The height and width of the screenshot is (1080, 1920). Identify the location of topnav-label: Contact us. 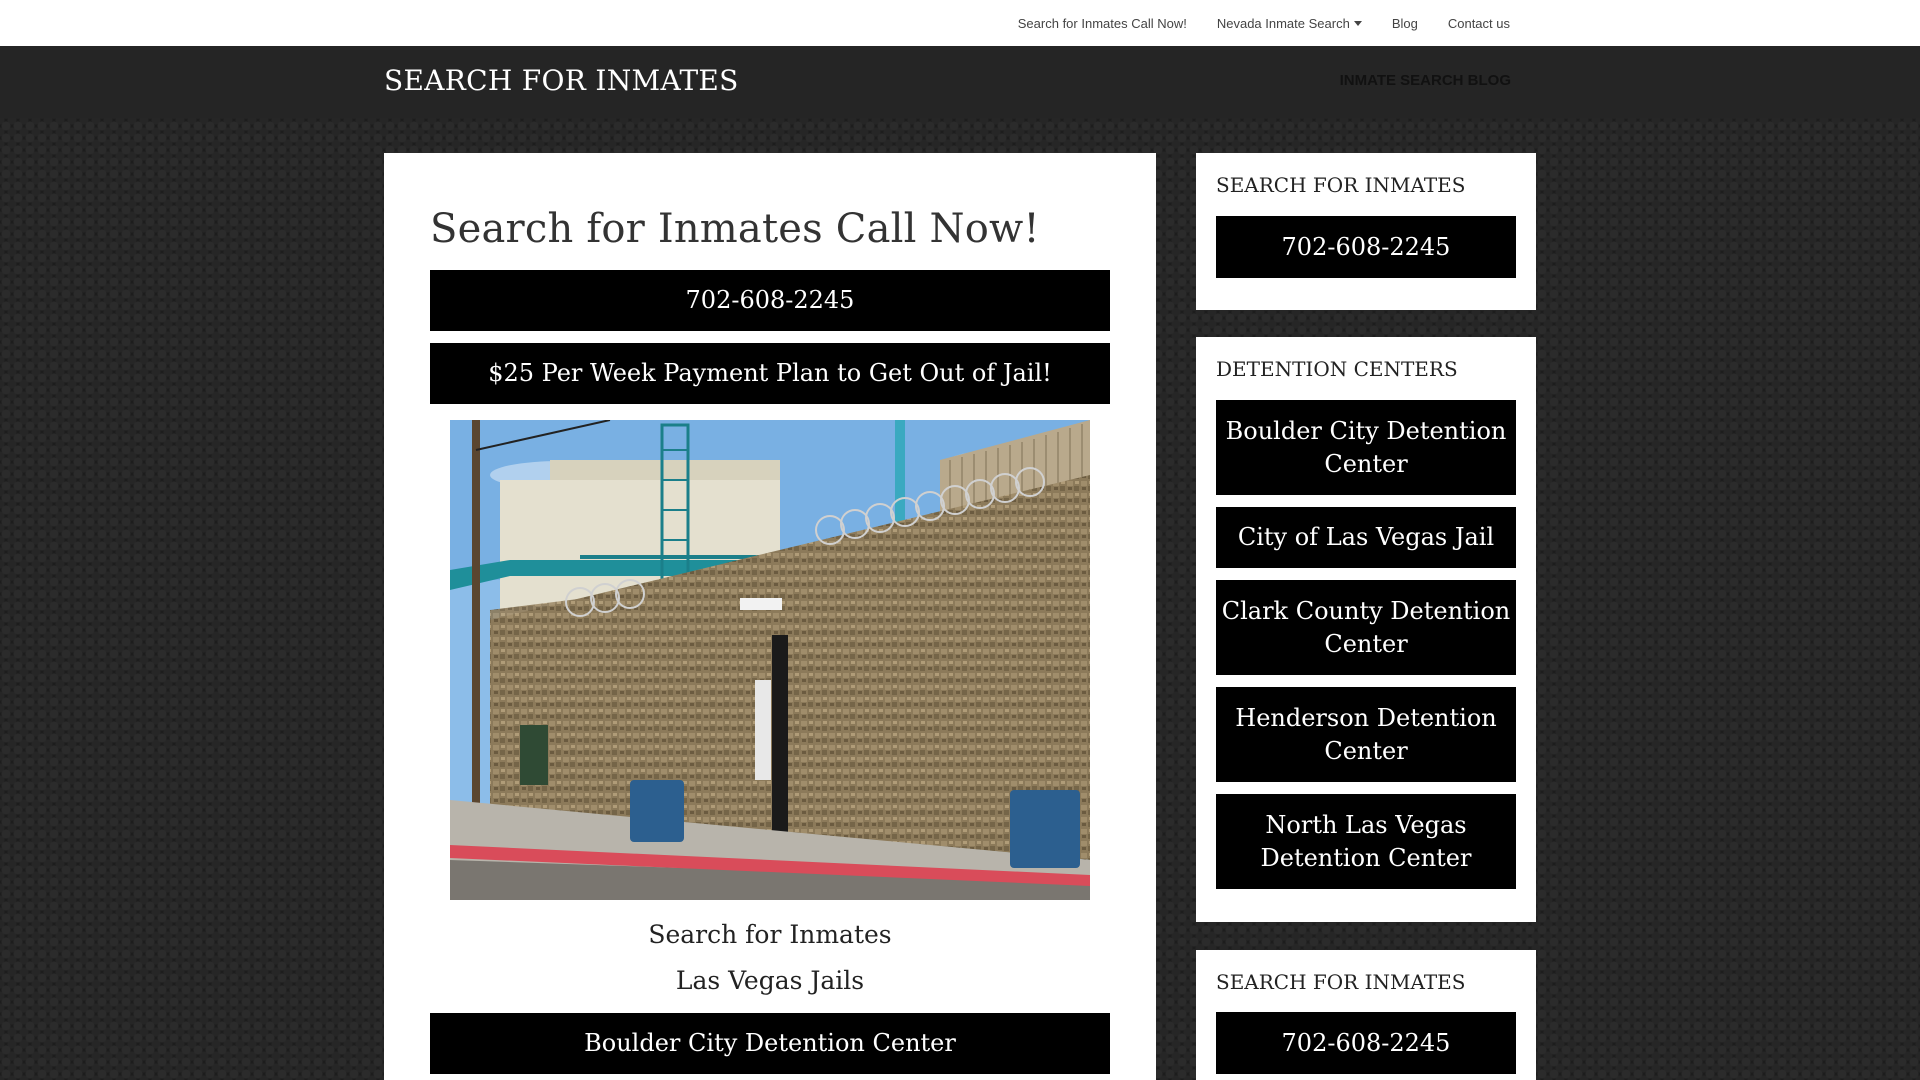
(1478, 23).